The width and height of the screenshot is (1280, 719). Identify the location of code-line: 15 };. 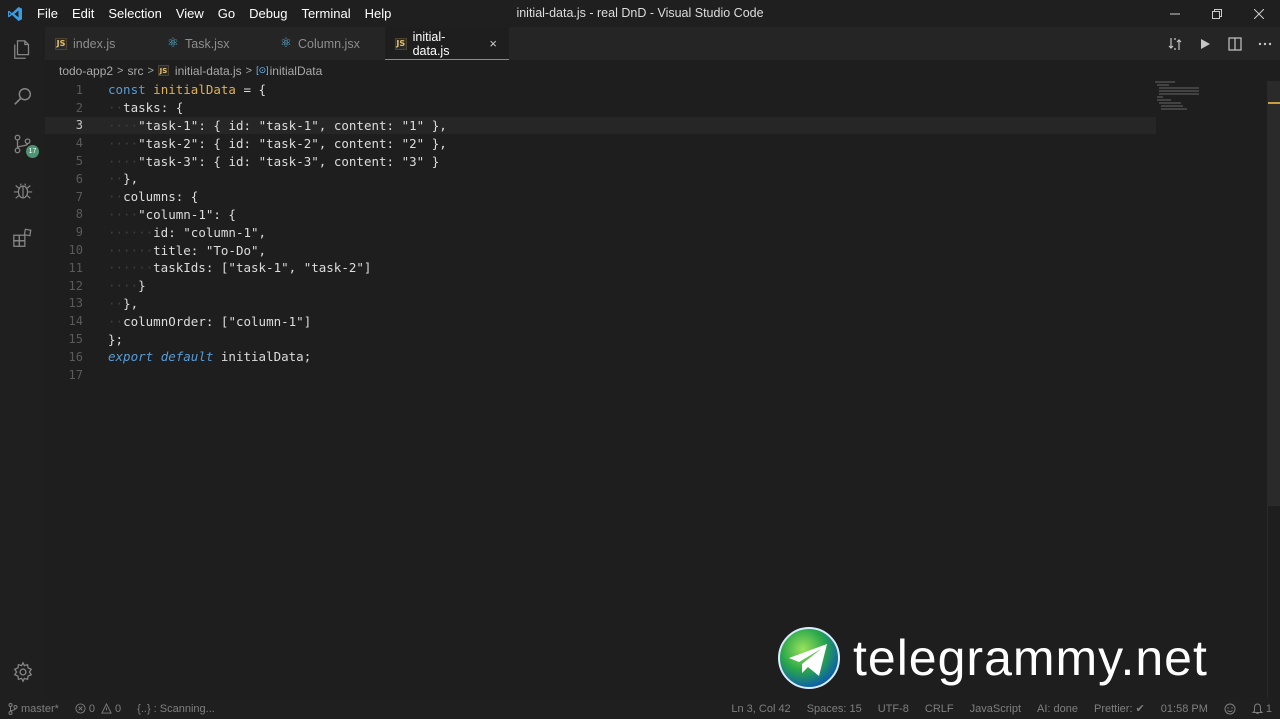
(656, 339).